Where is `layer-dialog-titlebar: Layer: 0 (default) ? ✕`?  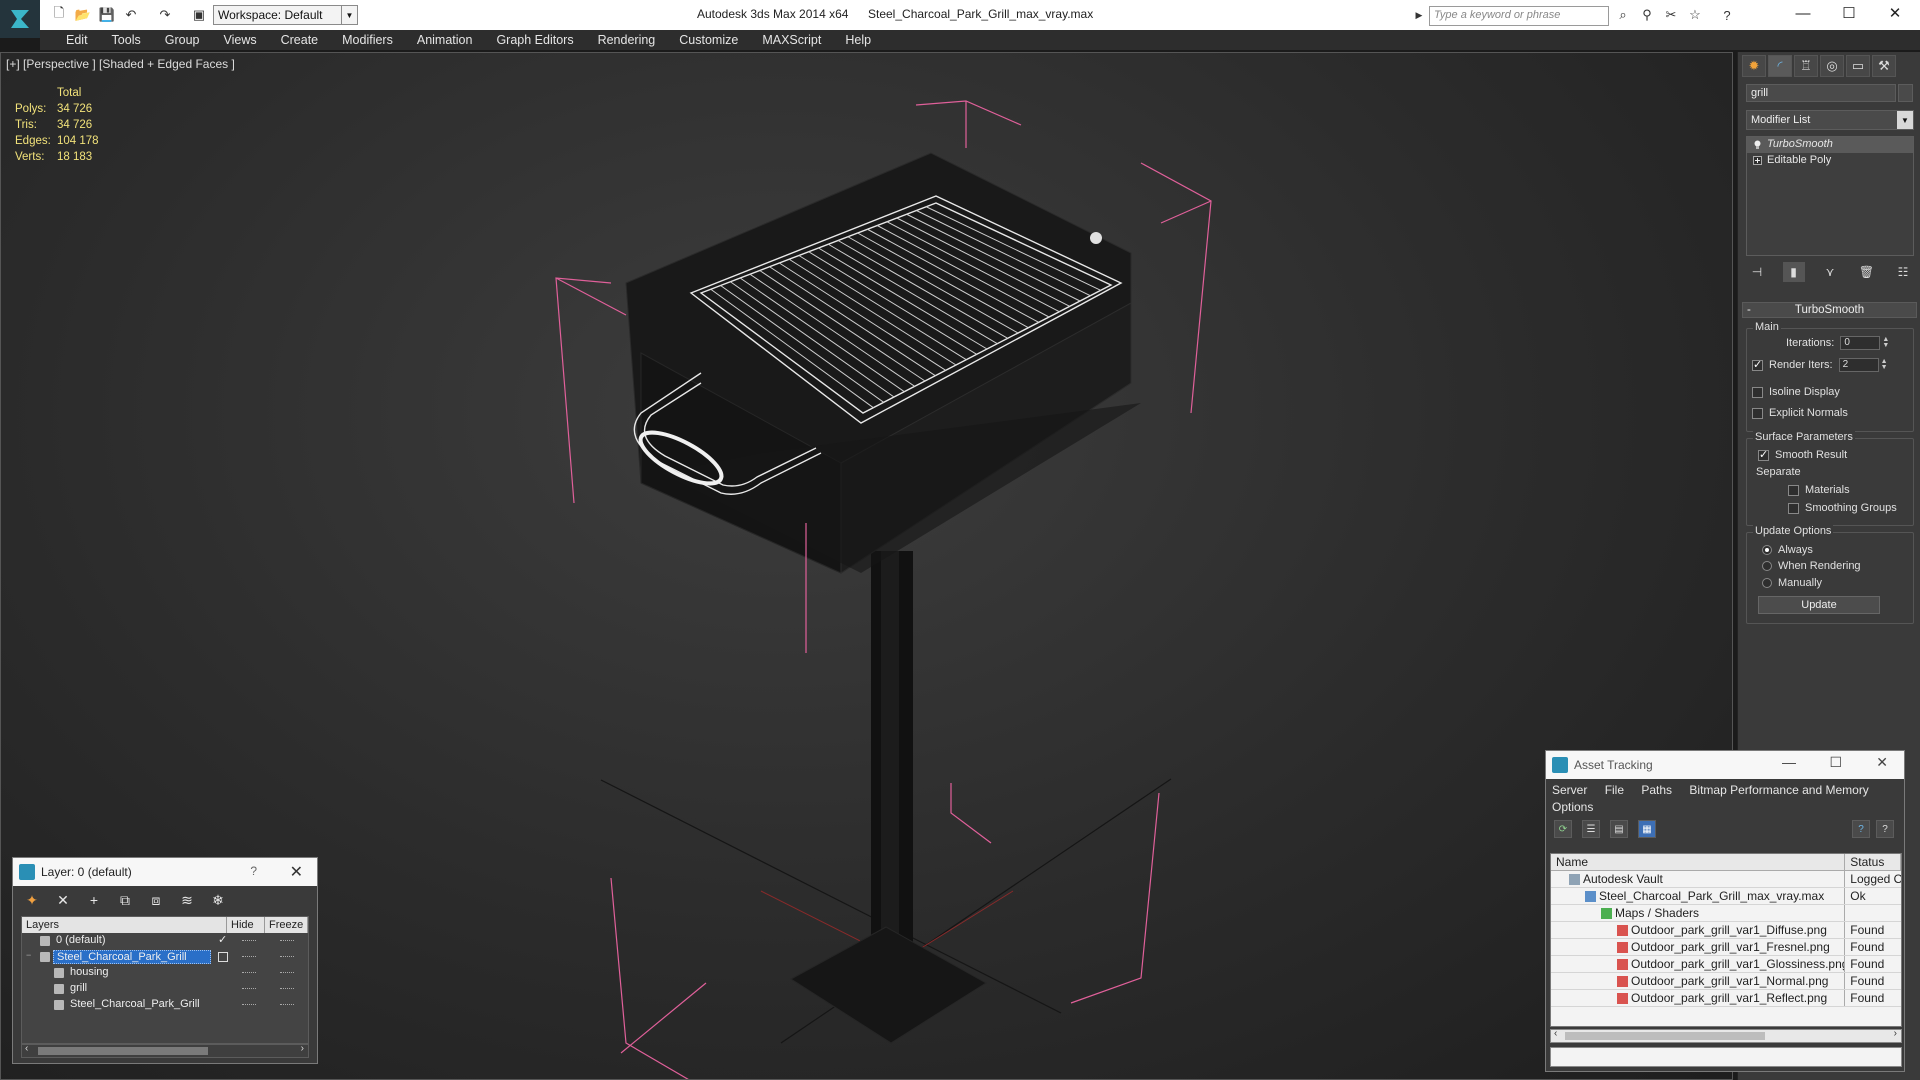 layer-dialog-titlebar: Layer: 0 (default) ? ✕ is located at coordinates (165, 872).